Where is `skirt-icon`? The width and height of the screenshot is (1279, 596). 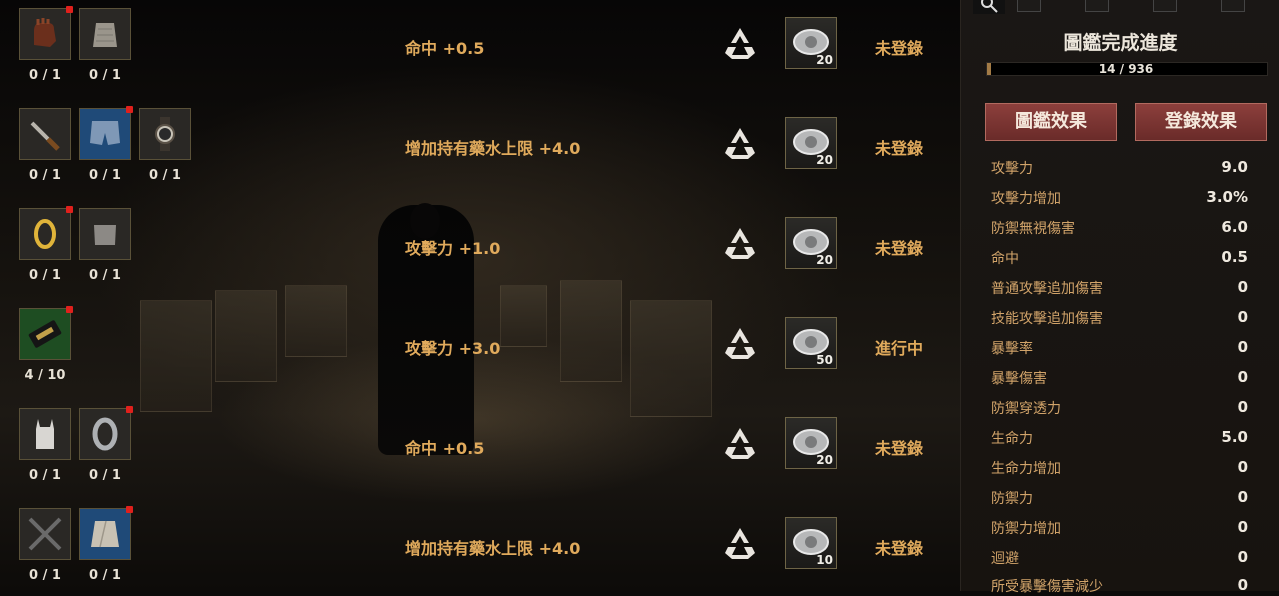 skirt-icon is located at coordinates (105, 35).